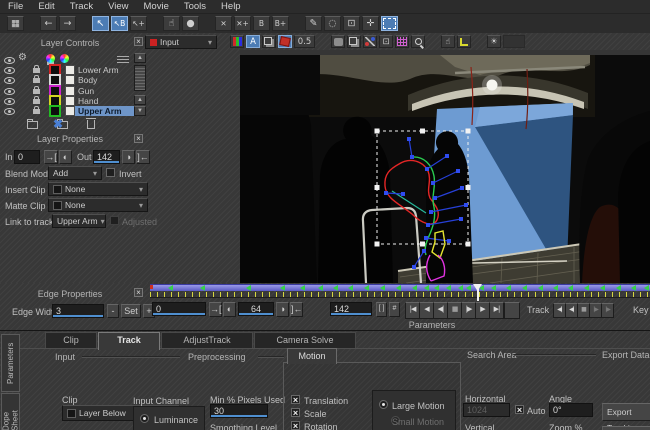  Describe the element at coordinates (571, 410) in the screenshot. I see `angle-field: 0°` at that location.